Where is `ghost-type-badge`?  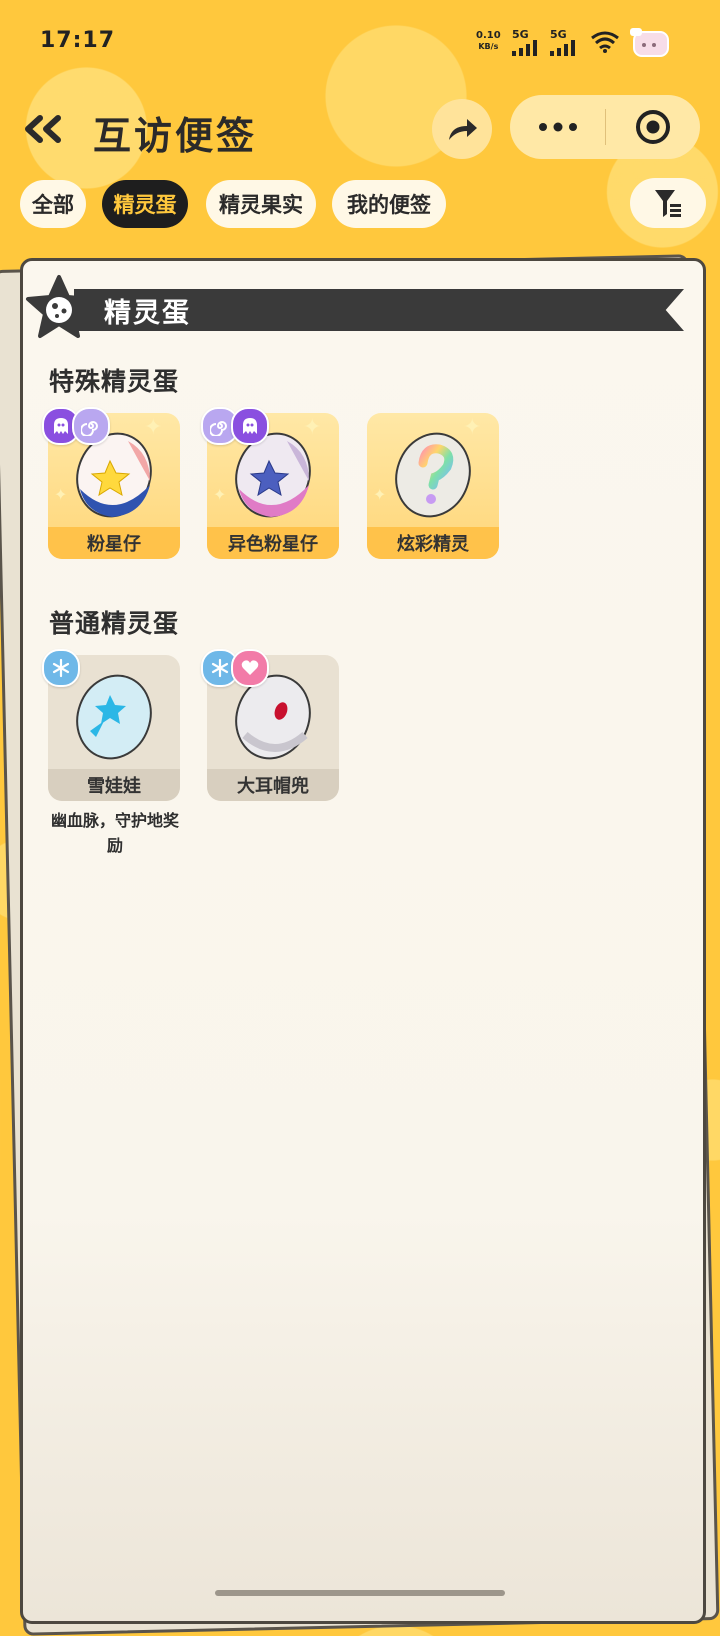
ghost-type-badge is located at coordinates (250, 426).